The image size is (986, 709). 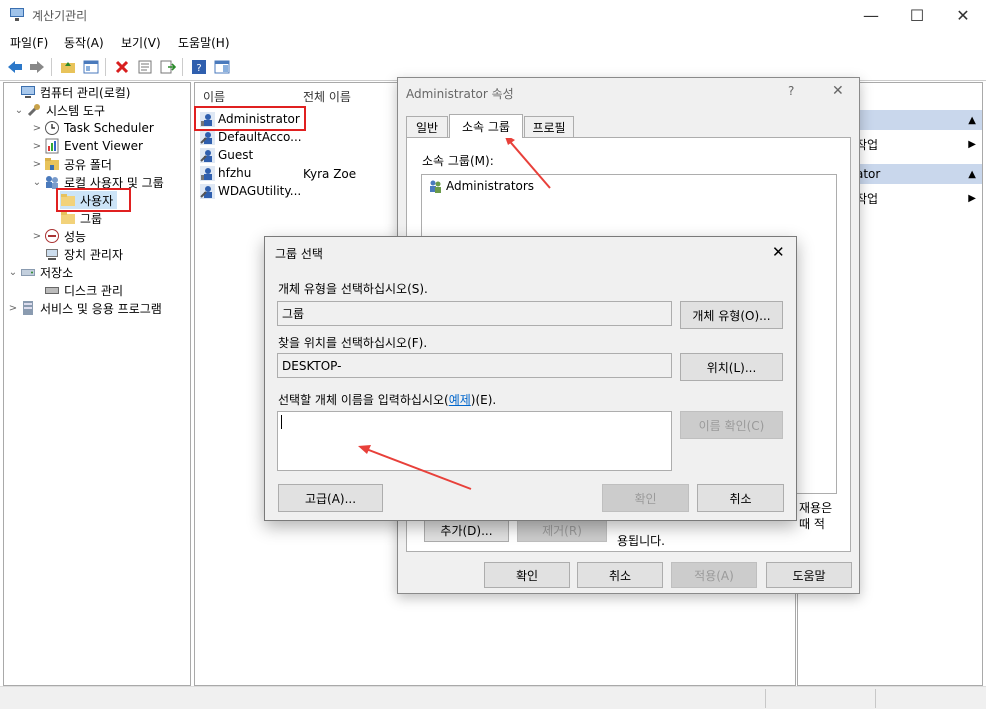 What do you see at coordinates (812, 524) in the screenshot?
I see `note-line: 때 적` at bounding box center [812, 524].